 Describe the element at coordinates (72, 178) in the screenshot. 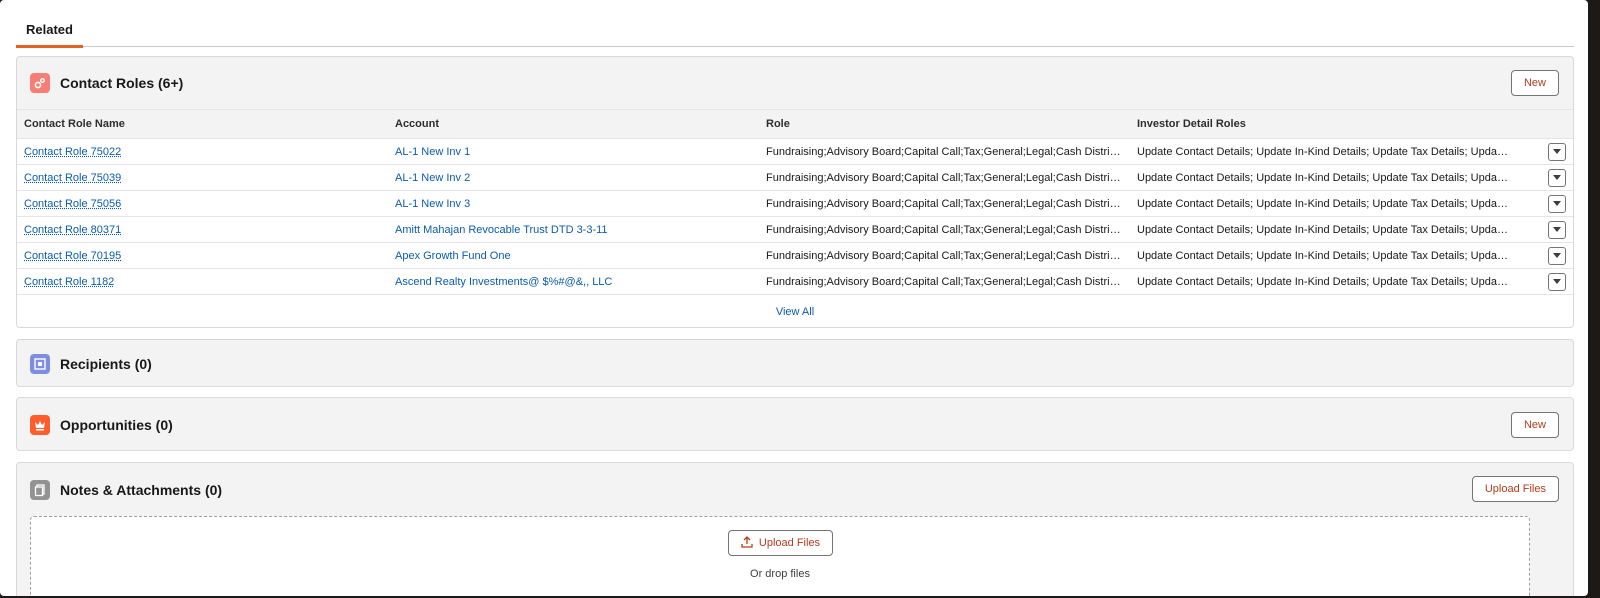

I see `contact-role-name-link: Contact Role 75039` at that location.